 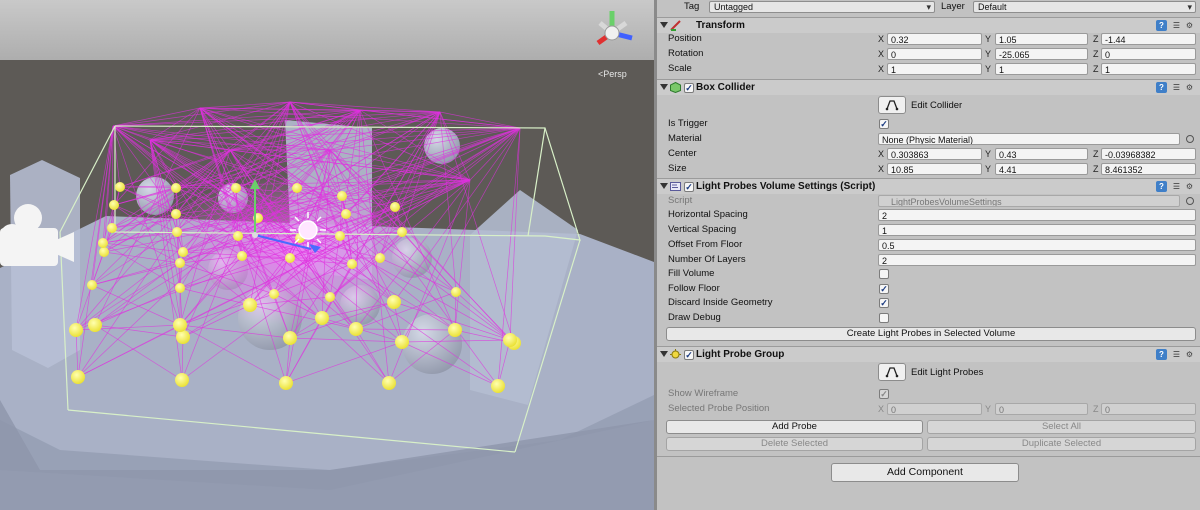 What do you see at coordinates (892, 372) in the screenshot?
I see `edit-light-probes-button` at bounding box center [892, 372].